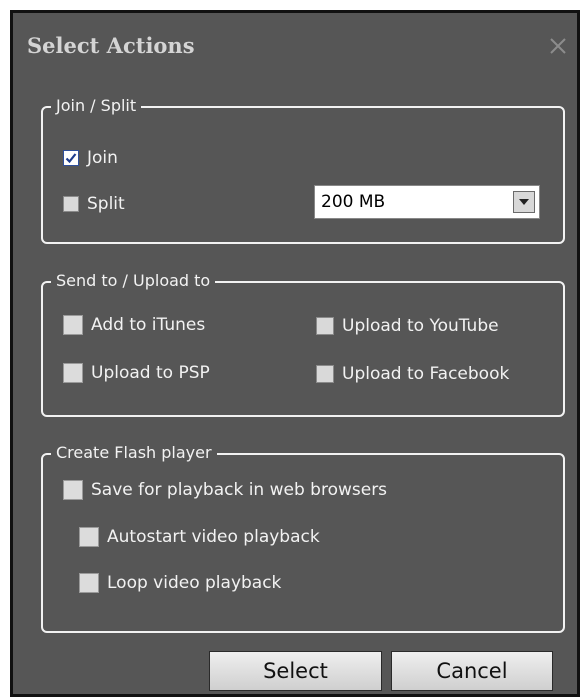  Describe the element at coordinates (295, 44) in the screenshot. I see `title-bar: Select Actions` at that location.